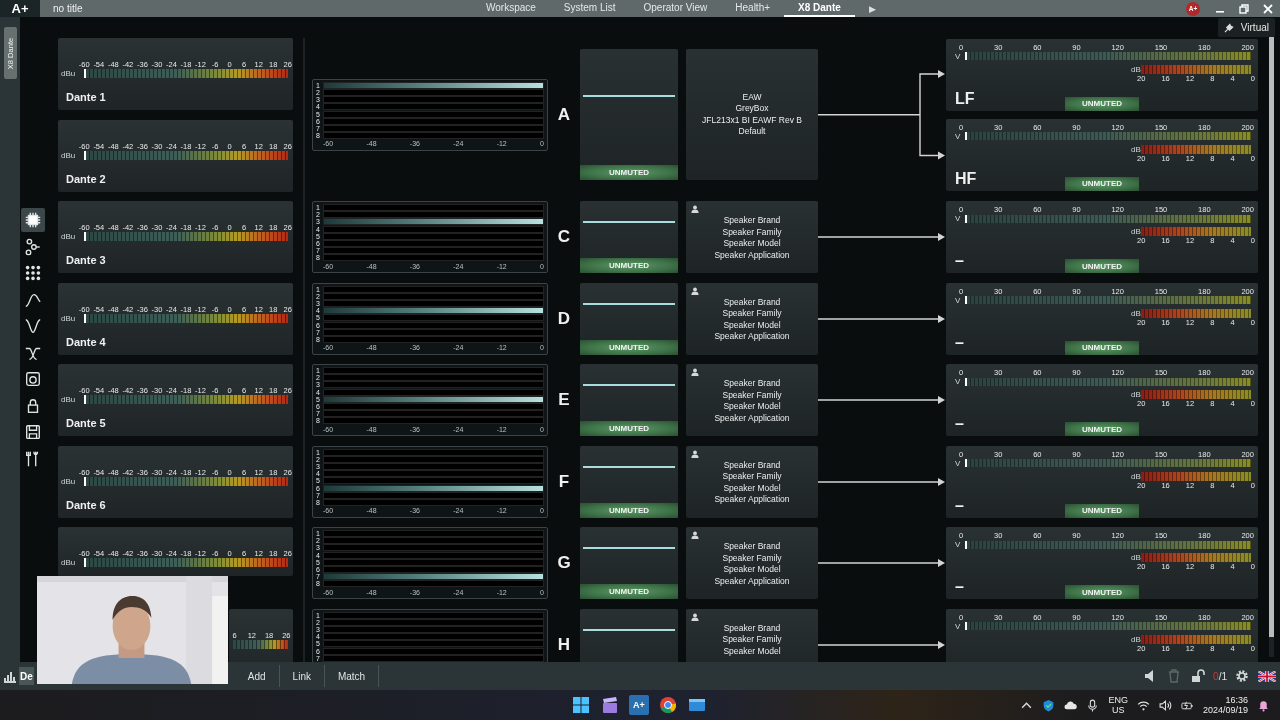  I want to click on toolbar-button: Match, so click(352, 676).